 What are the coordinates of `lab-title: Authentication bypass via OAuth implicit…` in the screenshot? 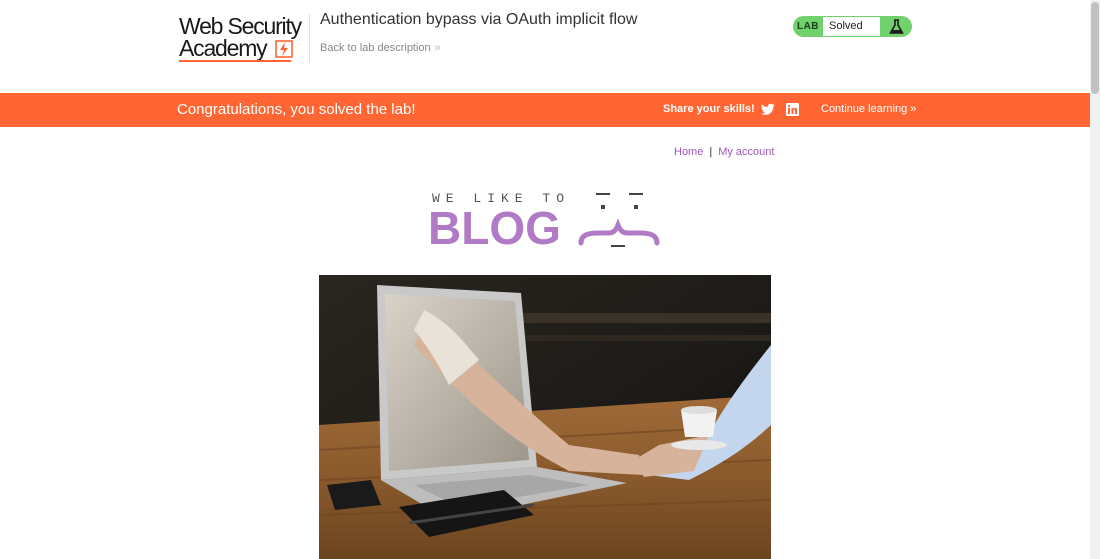 It's located at (479, 19).